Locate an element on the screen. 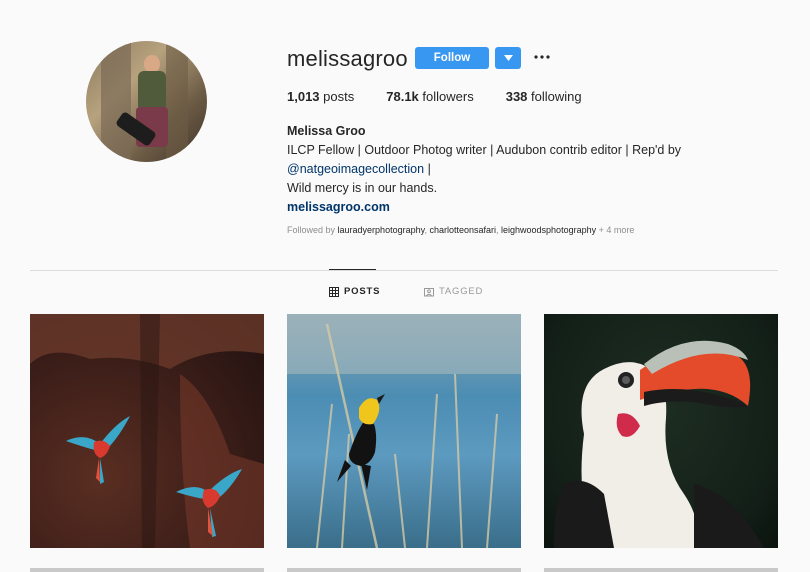 The height and width of the screenshot is (572, 810). caret-down-icon is located at coordinates (508, 58).